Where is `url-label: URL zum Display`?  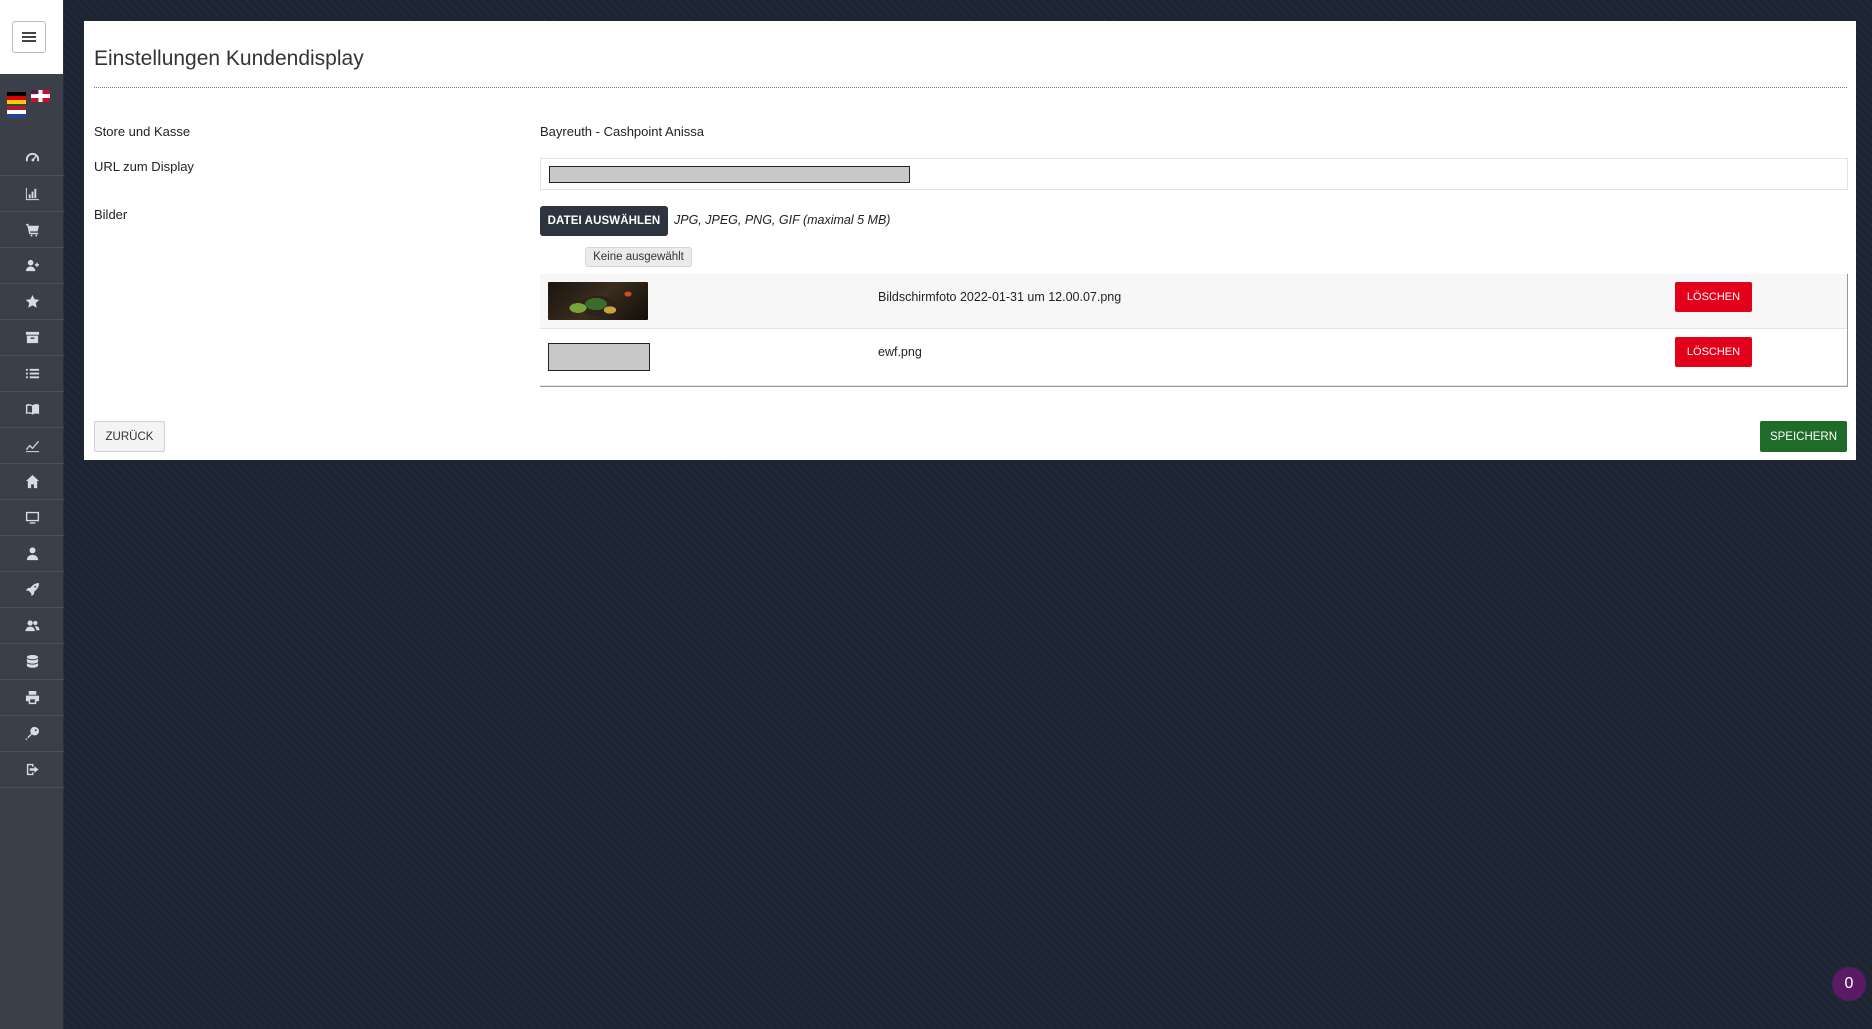
url-label: URL zum Display is located at coordinates (144, 166).